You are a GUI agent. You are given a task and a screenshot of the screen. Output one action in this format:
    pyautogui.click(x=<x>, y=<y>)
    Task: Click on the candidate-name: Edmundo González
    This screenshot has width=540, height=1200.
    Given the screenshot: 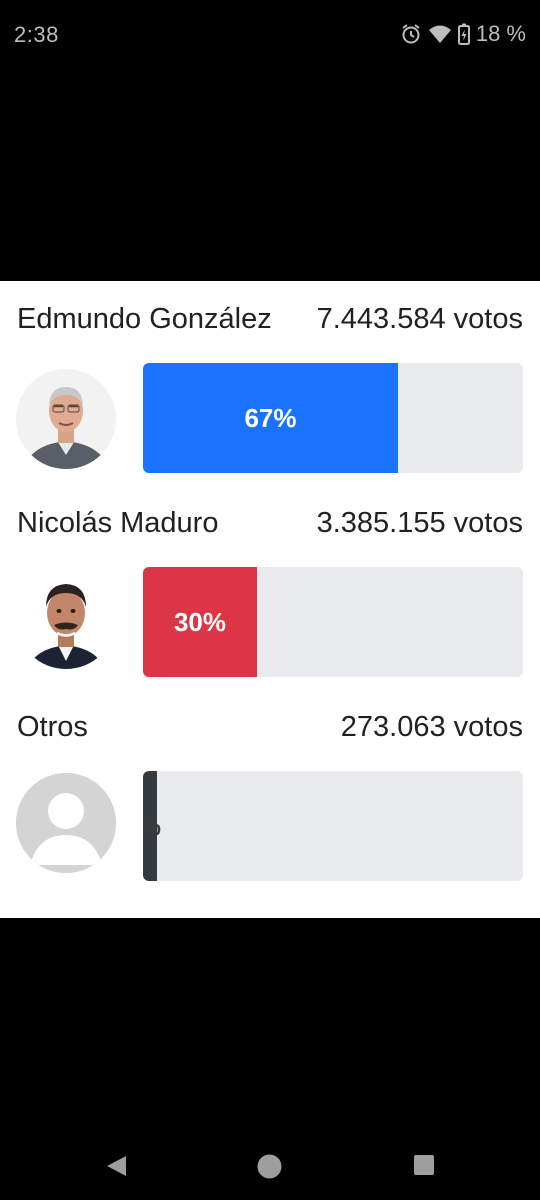 What is the action you would take?
    pyautogui.click(x=144, y=319)
    